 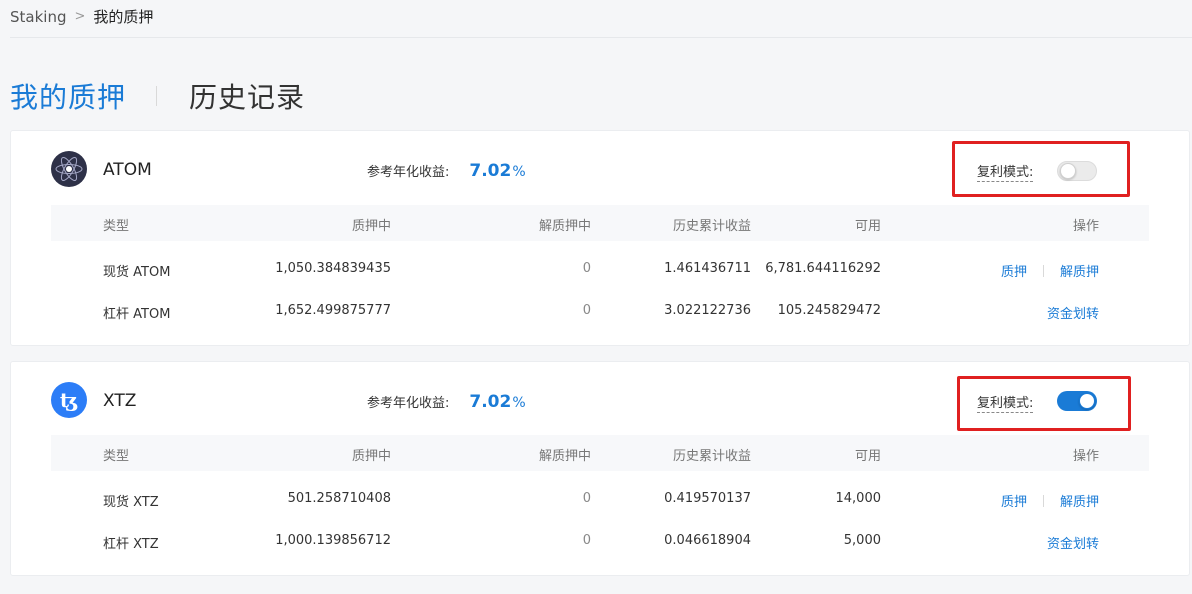 What do you see at coordinates (68, 96) in the screenshot?
I see `tab-my-staking: 我的质押` at bounding box center [68, 96].